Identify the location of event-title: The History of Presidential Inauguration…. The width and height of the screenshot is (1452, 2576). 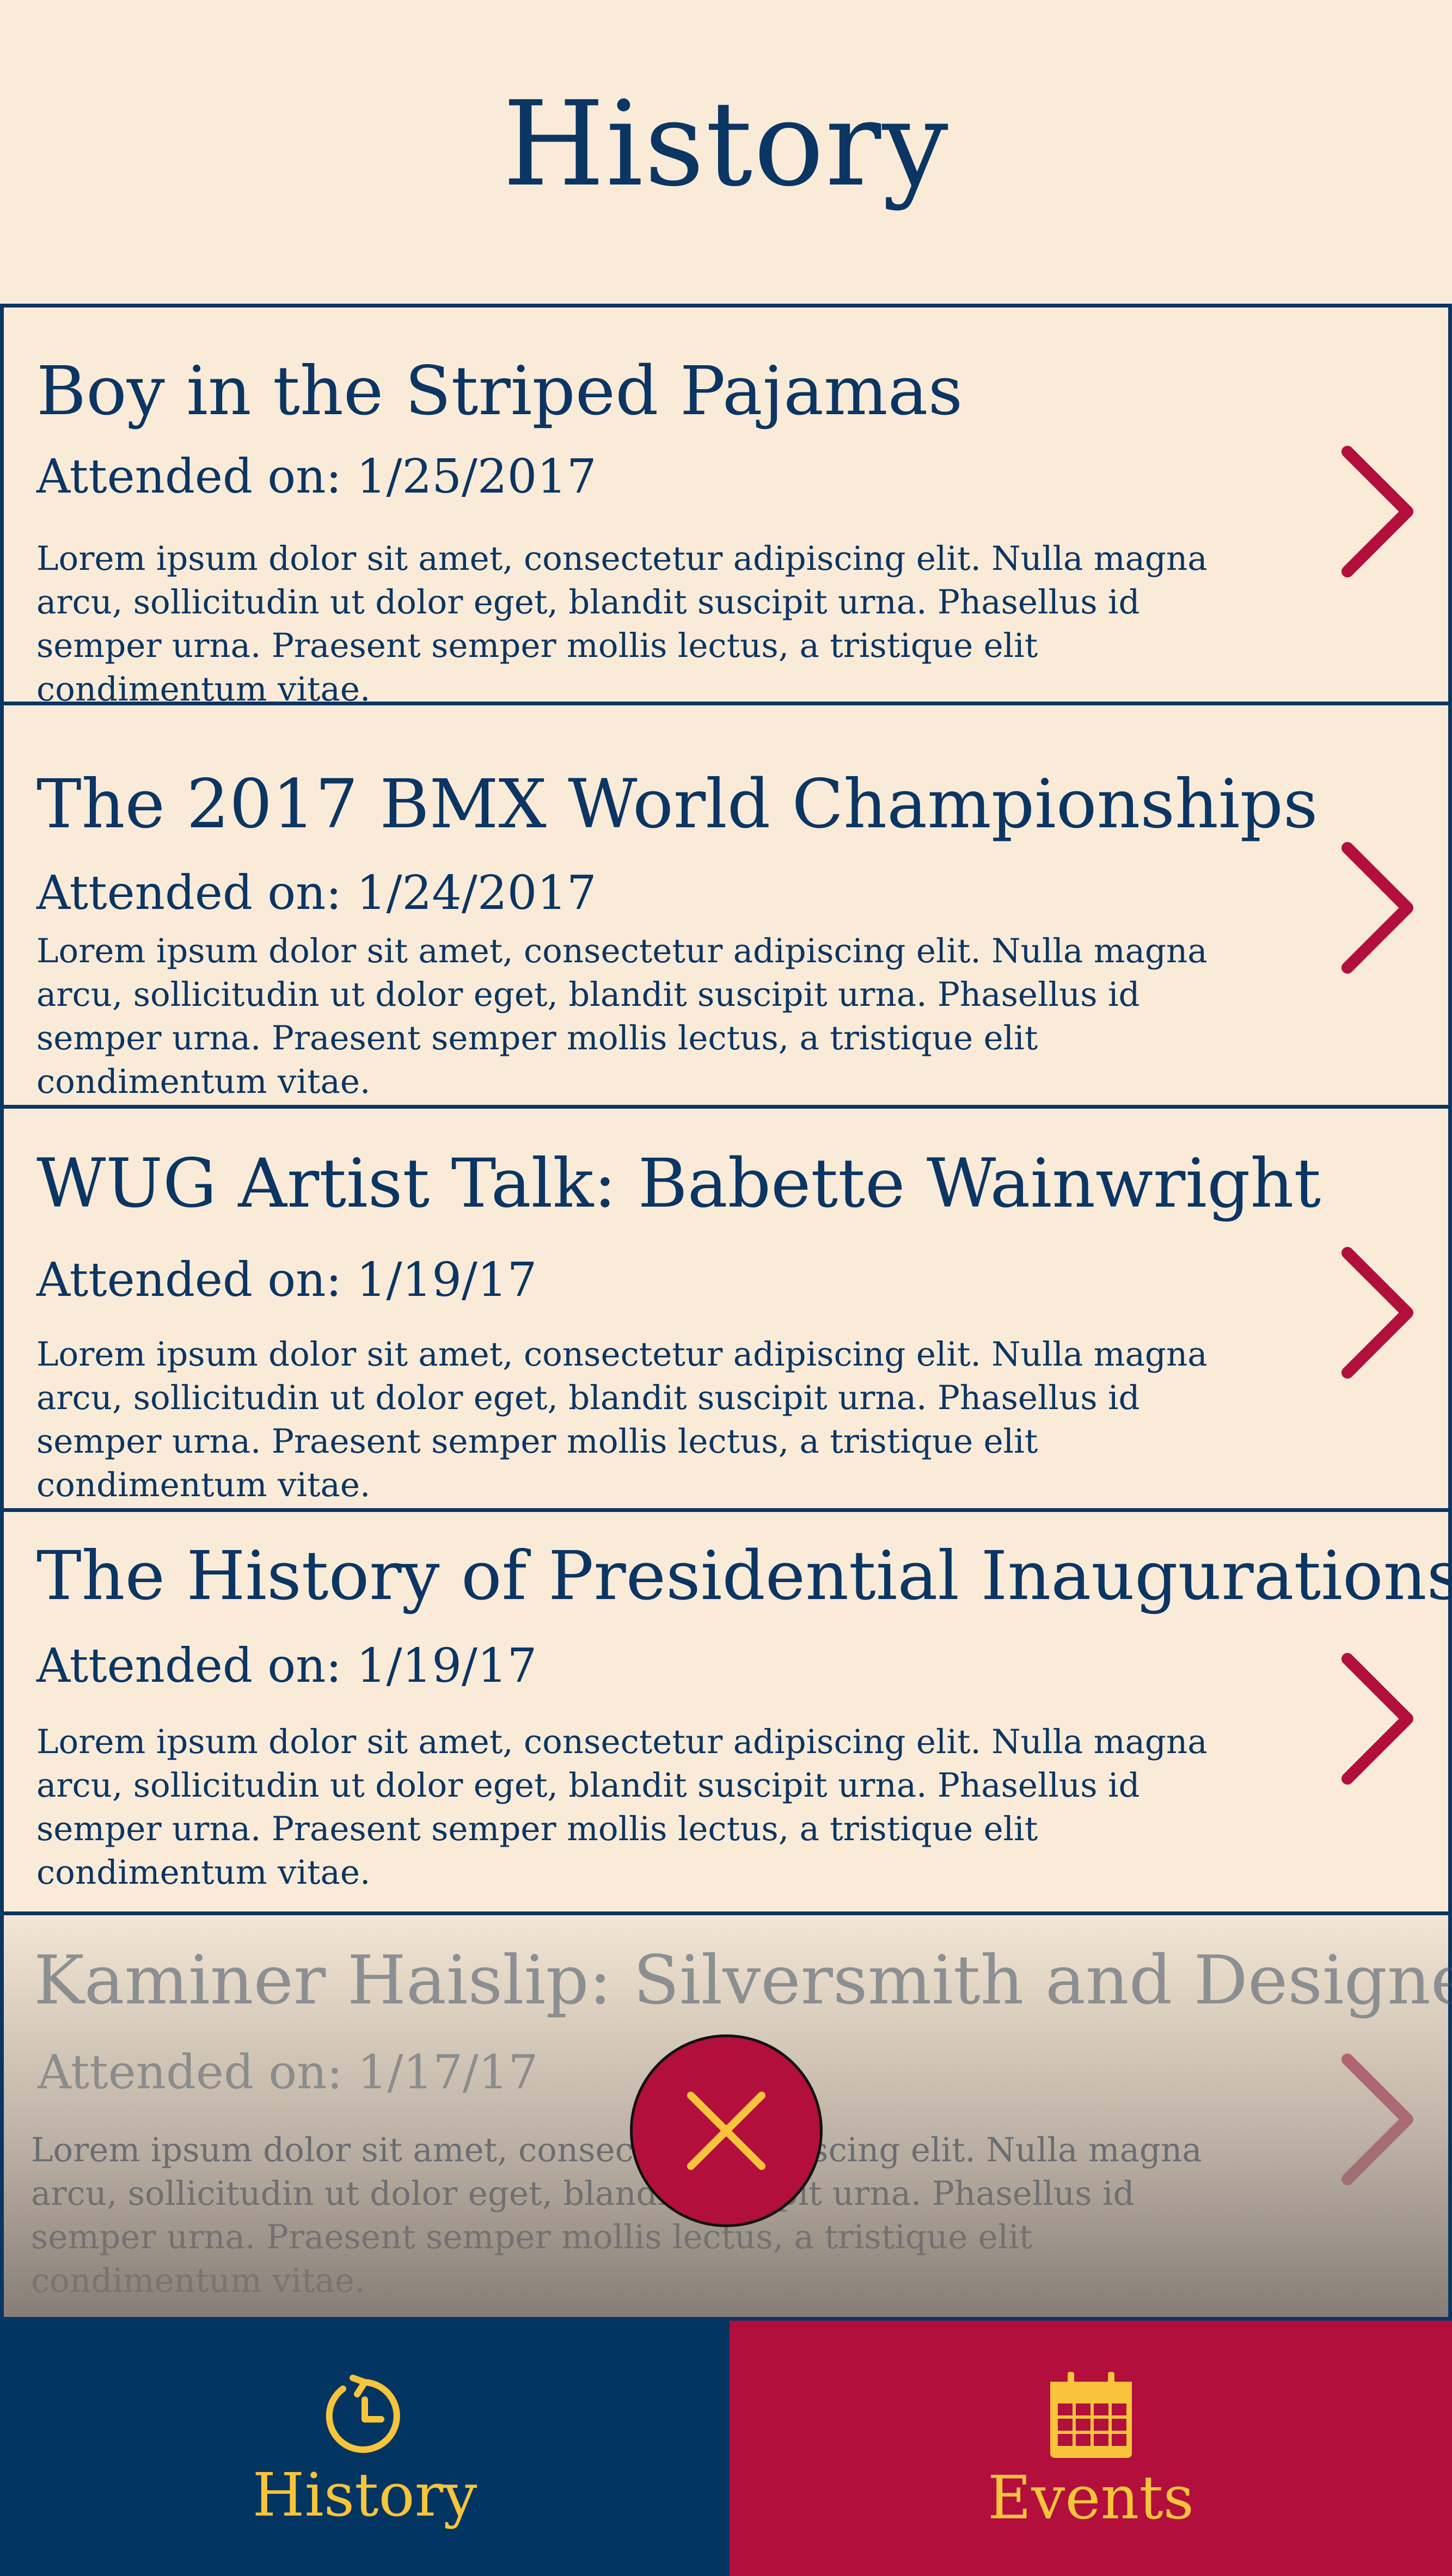
(744, 1576).